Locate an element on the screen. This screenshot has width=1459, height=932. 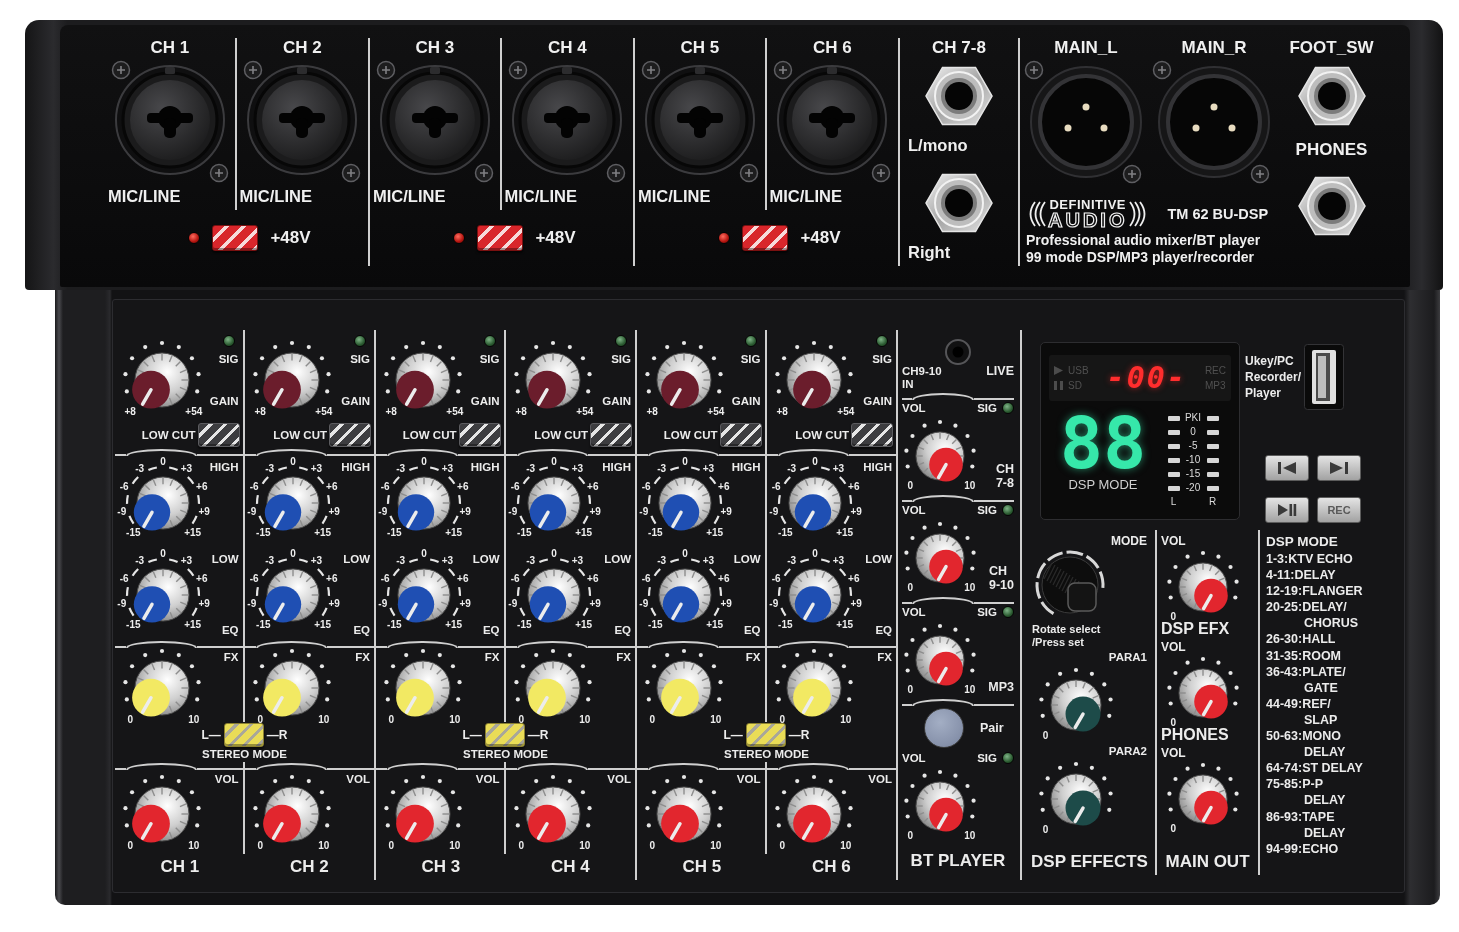
play-pause-button is located at coordinates (1287, 510).